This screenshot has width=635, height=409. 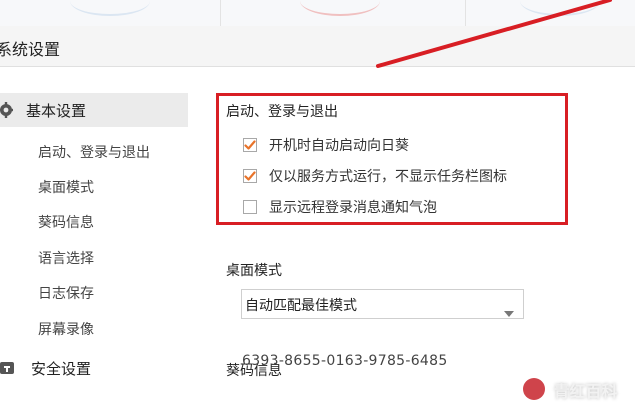 I want to click on section-title-startup: 启动、登录与退出, so click(x=282, y=112).